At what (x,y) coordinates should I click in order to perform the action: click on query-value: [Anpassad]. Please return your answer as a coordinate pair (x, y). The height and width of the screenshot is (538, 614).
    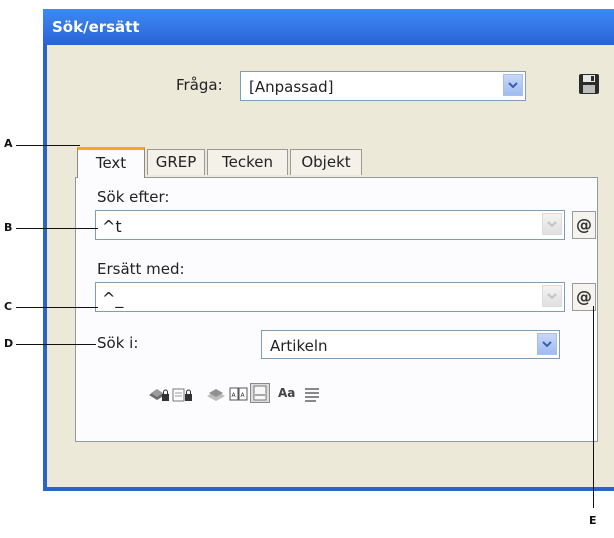
    Looking at the image, I should click on (291, 87).